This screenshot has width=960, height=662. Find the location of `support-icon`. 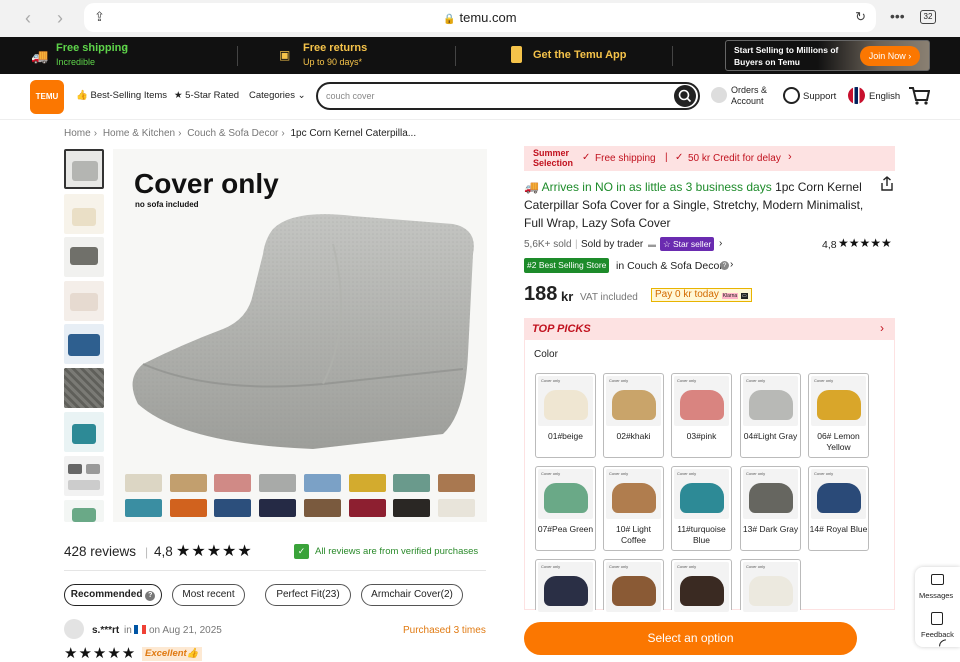

support-icon is located at coordinates (791, 95).